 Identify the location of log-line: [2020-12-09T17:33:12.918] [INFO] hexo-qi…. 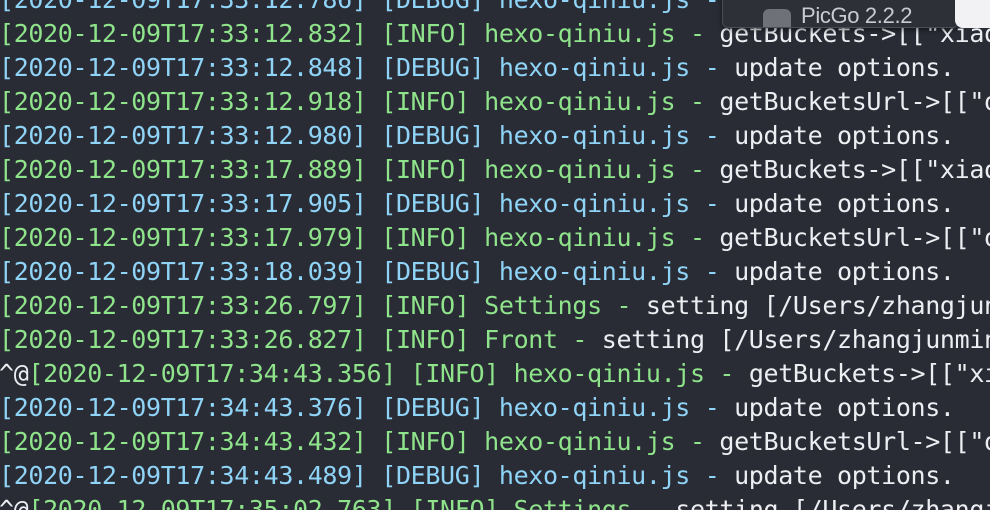
(495, 102).